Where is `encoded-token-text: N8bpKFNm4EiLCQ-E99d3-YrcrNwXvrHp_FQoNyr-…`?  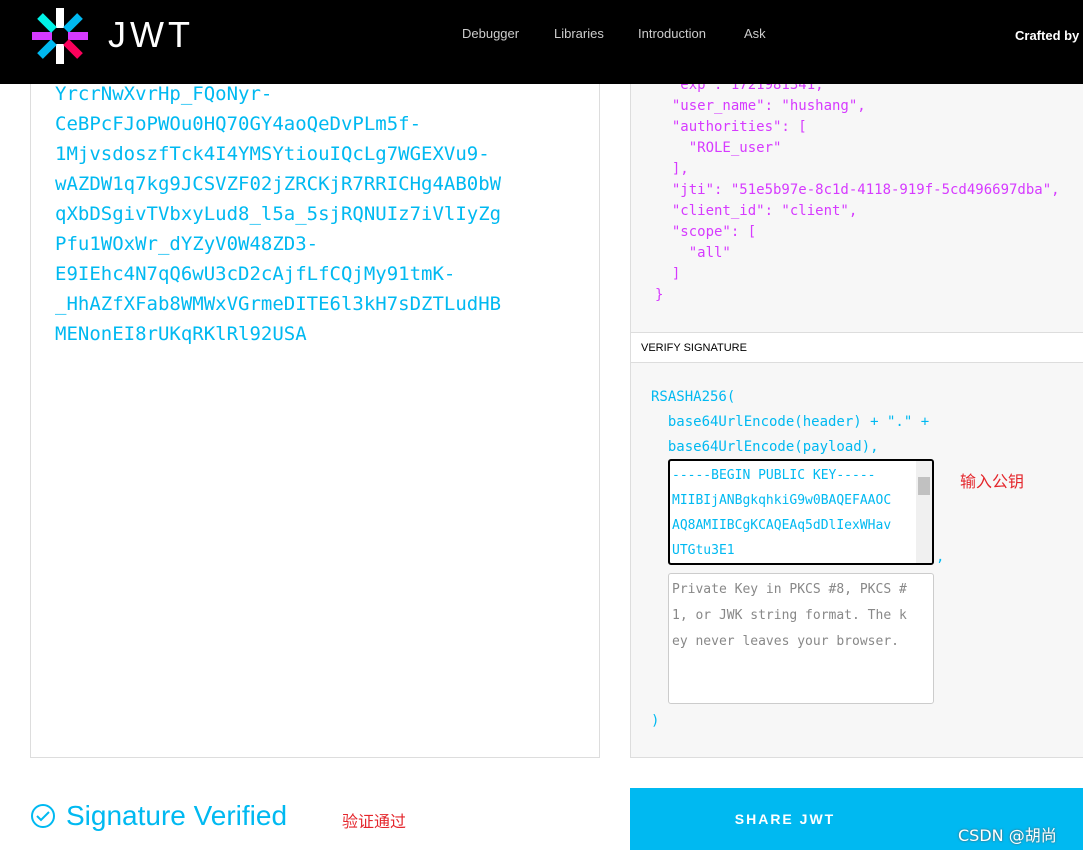 encoded-token-text: N8bpKFNm4EiLCQ-E99d3-YrcrNwXvrHp_FQoNyr-… is located at coordinates (278, 199).